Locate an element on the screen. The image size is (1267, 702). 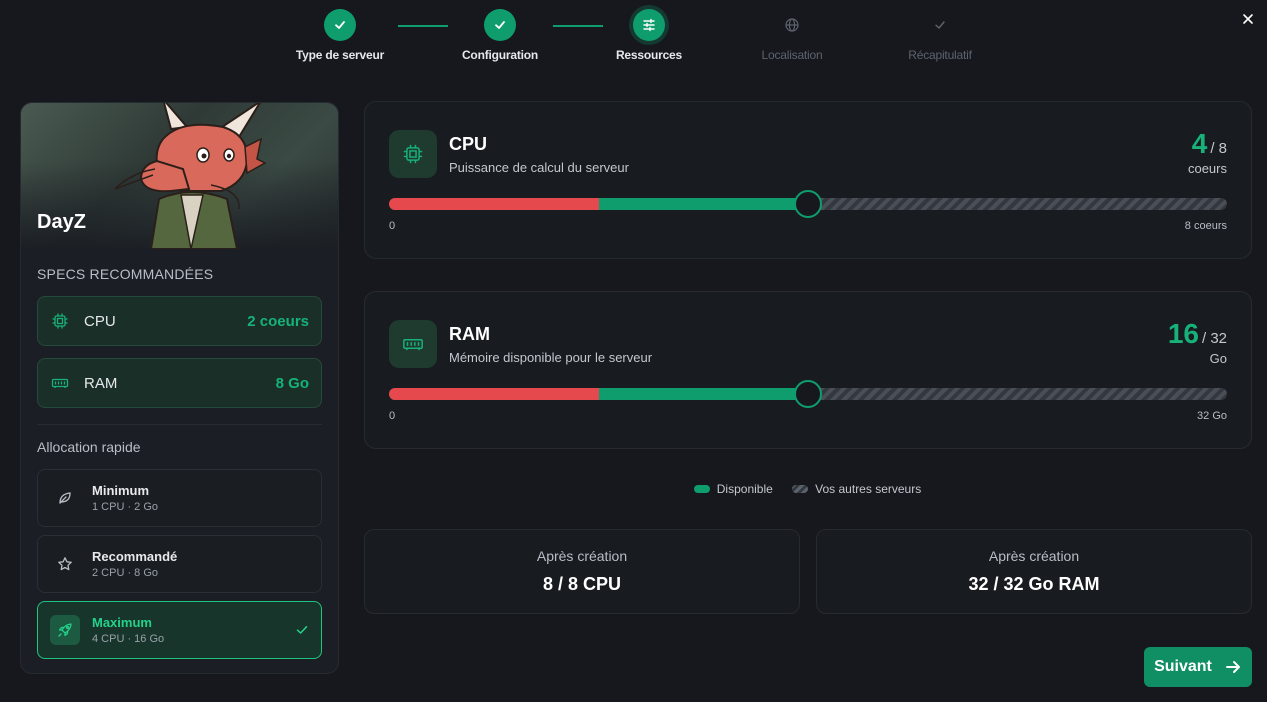
close-icon is located at coordinates (1248, 19).